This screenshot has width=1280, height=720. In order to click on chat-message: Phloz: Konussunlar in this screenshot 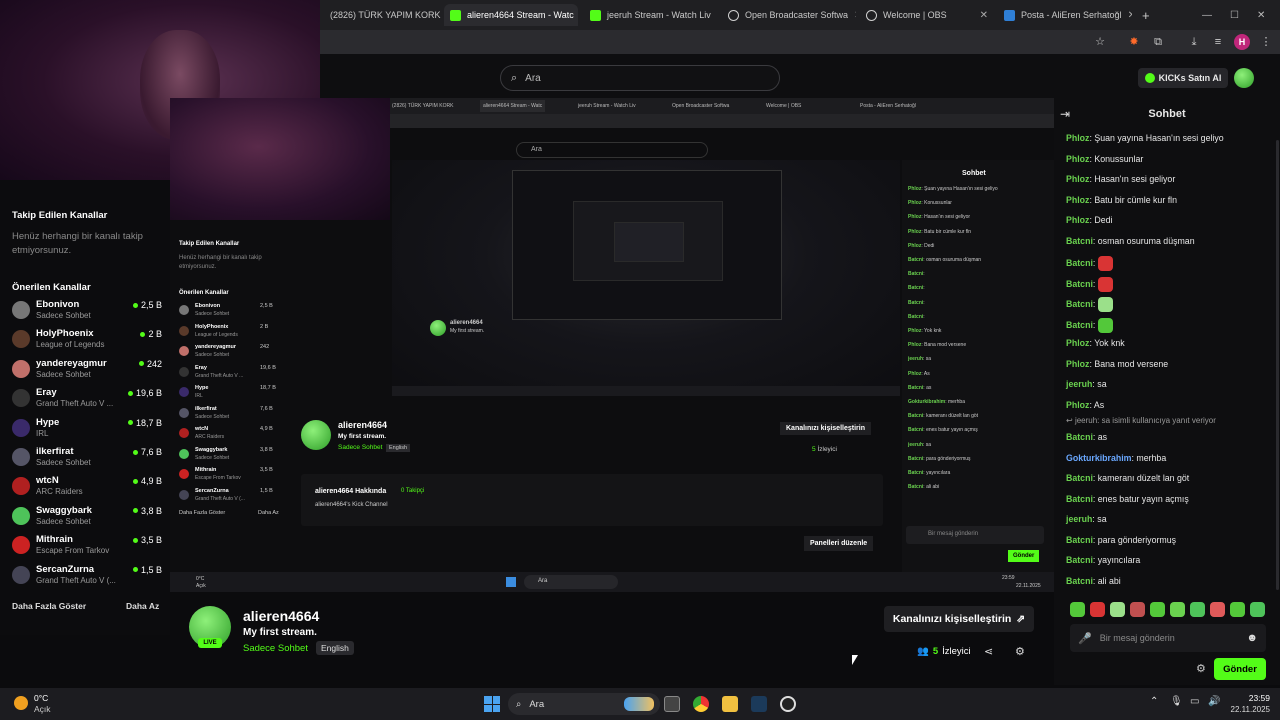, I will do `click(1104, 159)`.